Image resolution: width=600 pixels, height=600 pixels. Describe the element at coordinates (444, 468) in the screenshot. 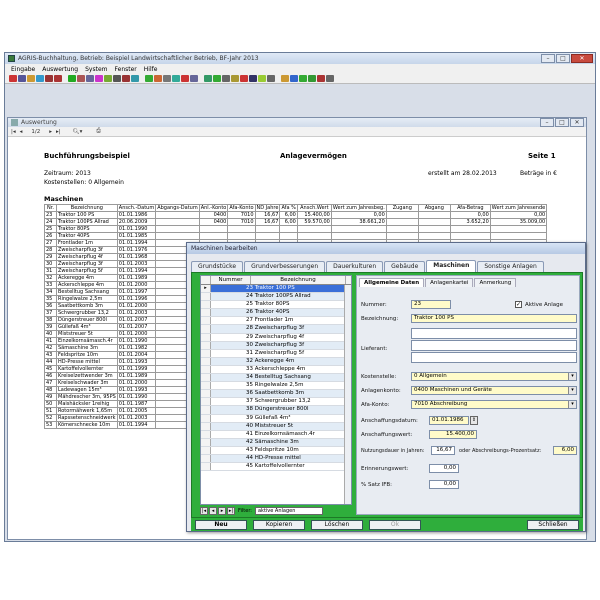

I see `erinnerungswert-field: 0,00` at that location.